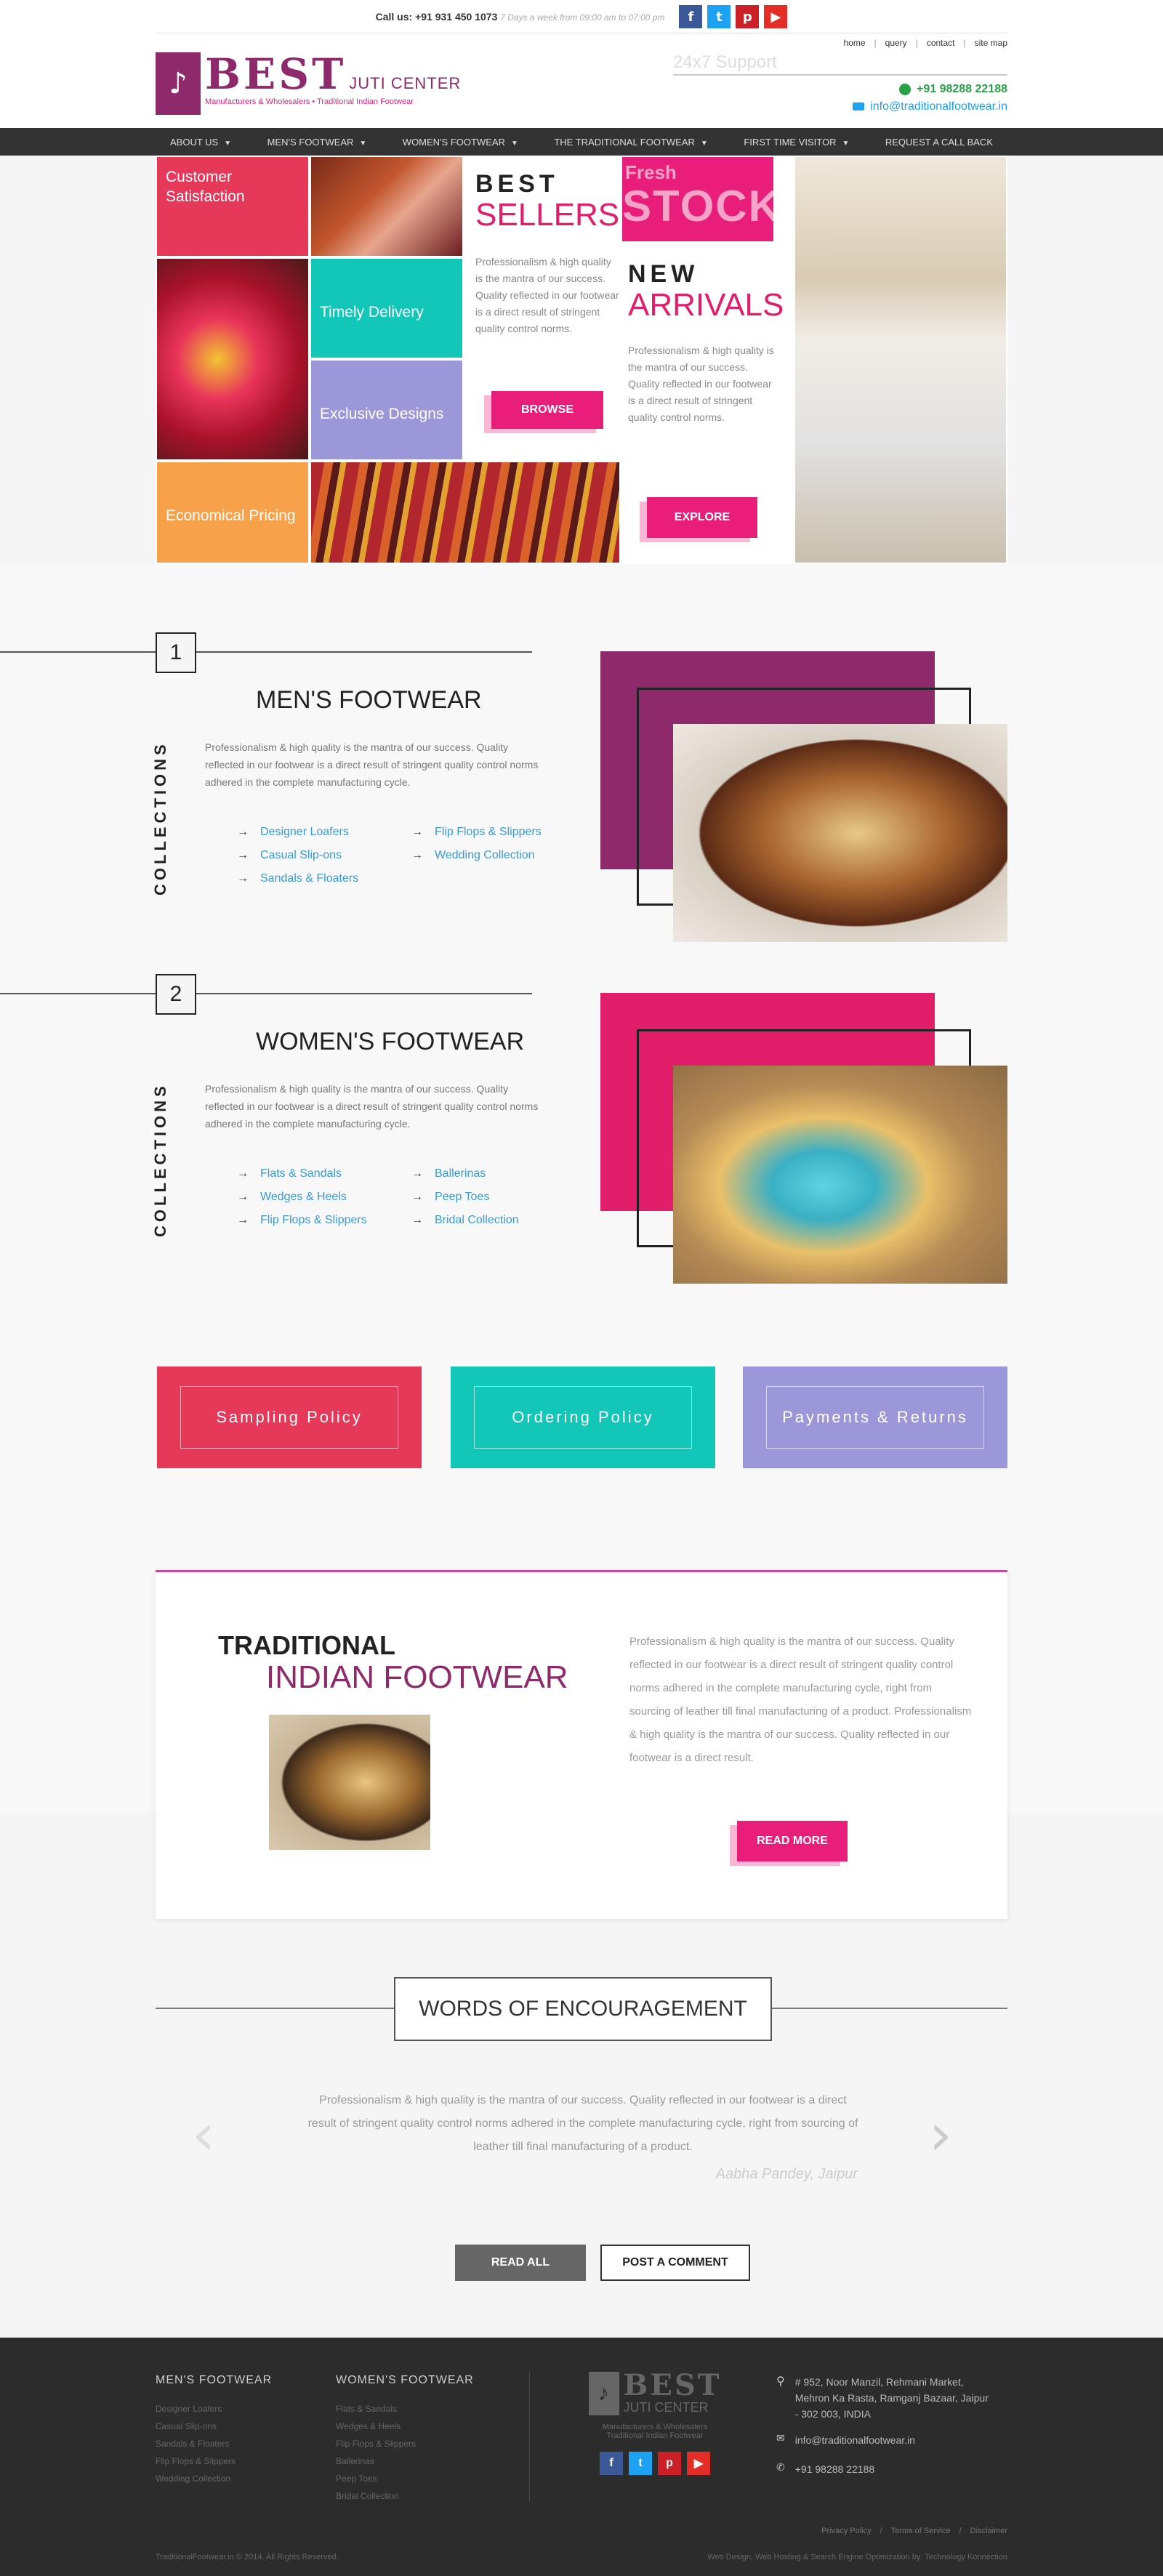 Image resolution: width=1163 pixels, height=2576 pixels. I want to click on footer-link: Bridal Collection, so click(416, 2496).